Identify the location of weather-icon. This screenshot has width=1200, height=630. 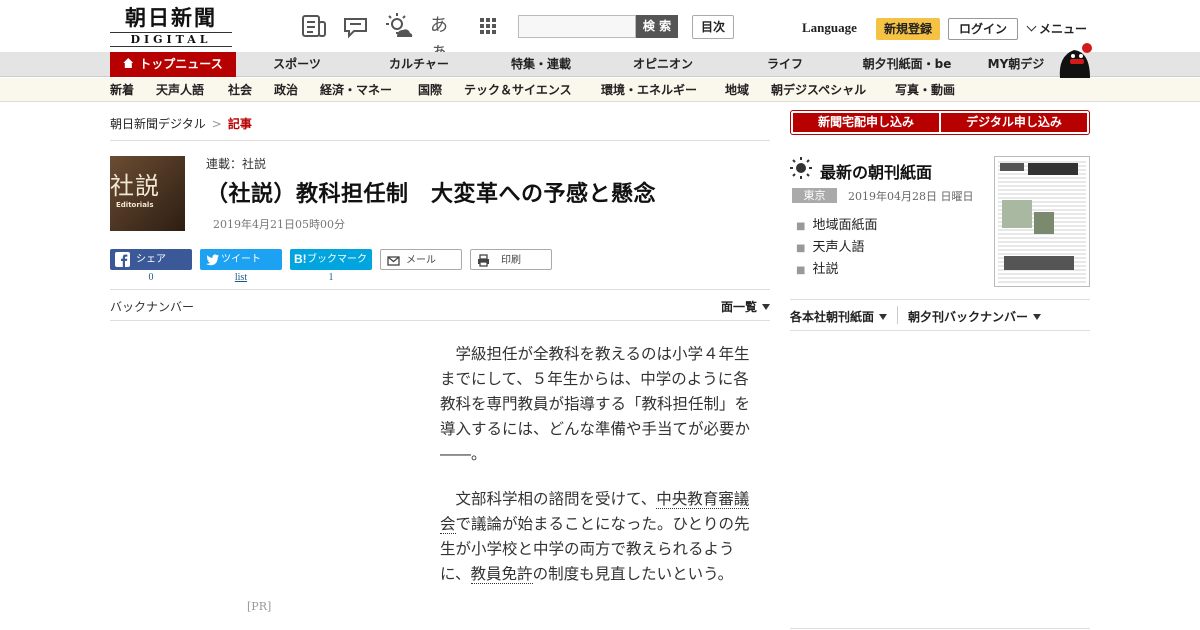
(399, 26).